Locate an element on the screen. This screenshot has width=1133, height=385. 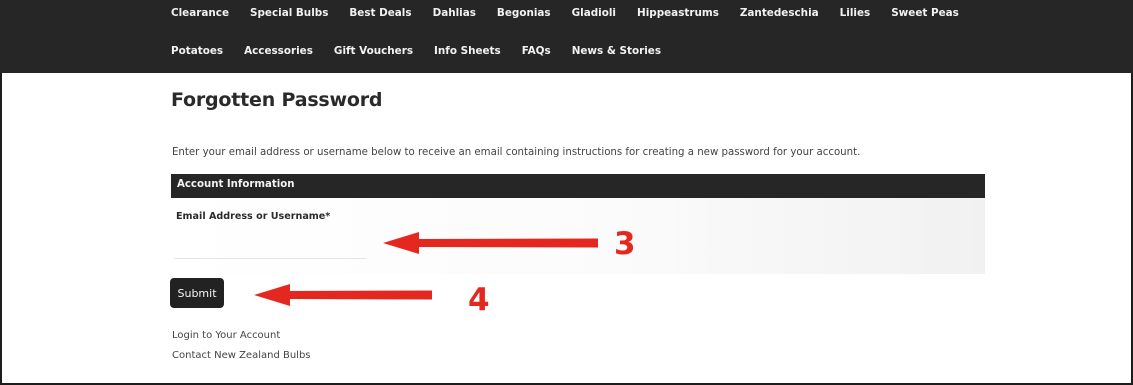
email-username-input is located at coordinates (270, 249).